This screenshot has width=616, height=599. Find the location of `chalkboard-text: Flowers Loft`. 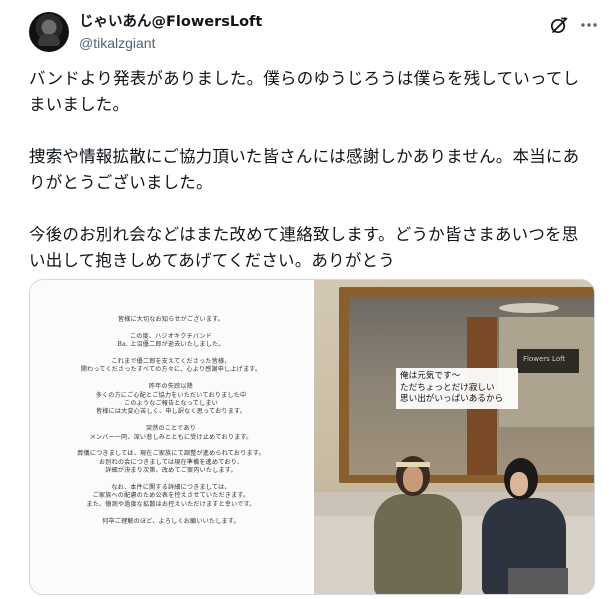

chalkboard-text: Flowers Loft is located at coordinates (544, 359).